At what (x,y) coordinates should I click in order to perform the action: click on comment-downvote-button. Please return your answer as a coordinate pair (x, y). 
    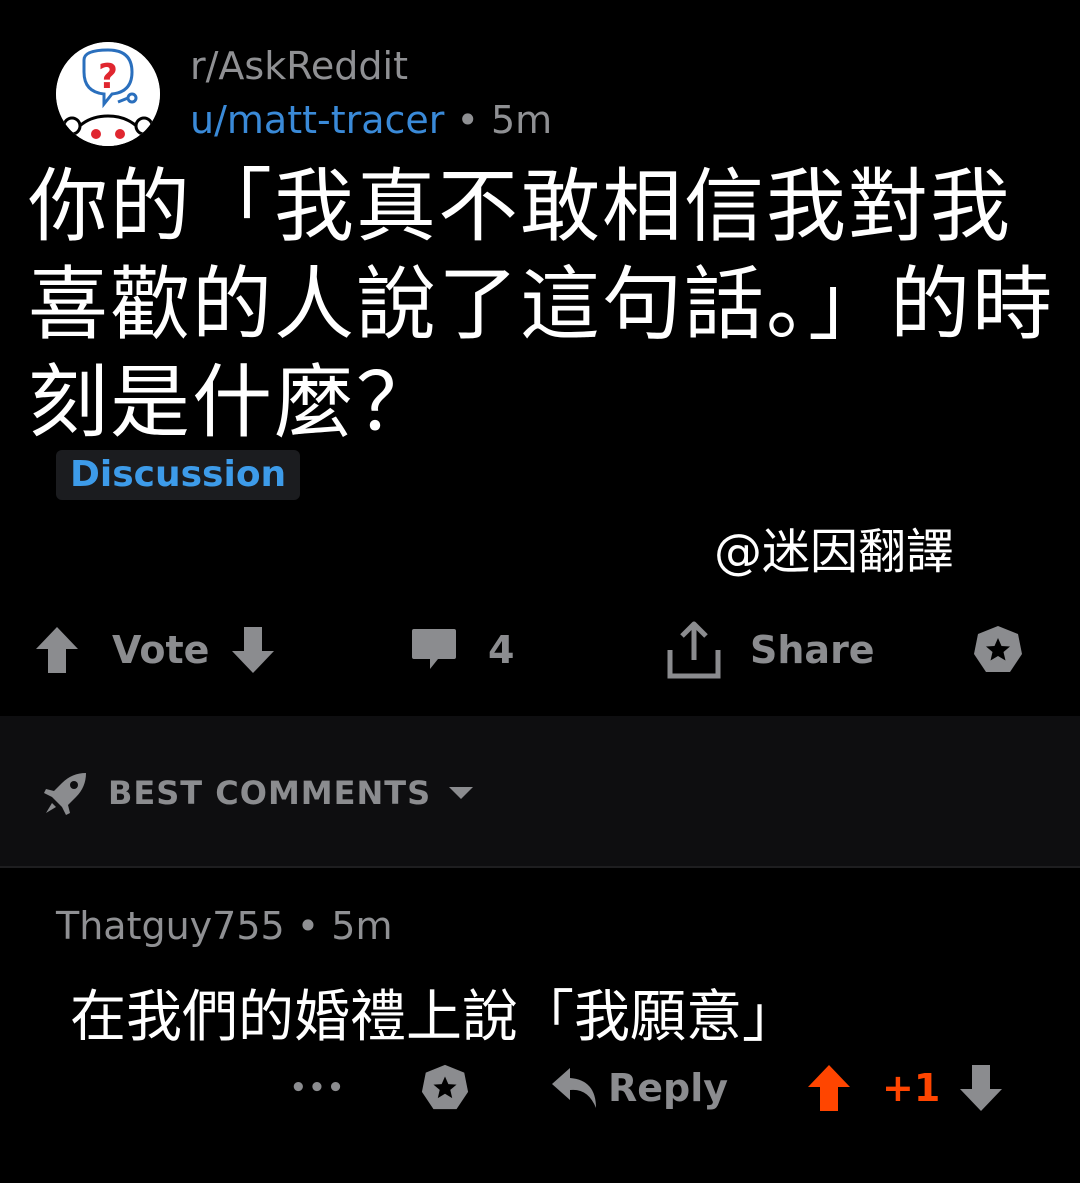
    Looking at the image, I should click on (981, 1088).